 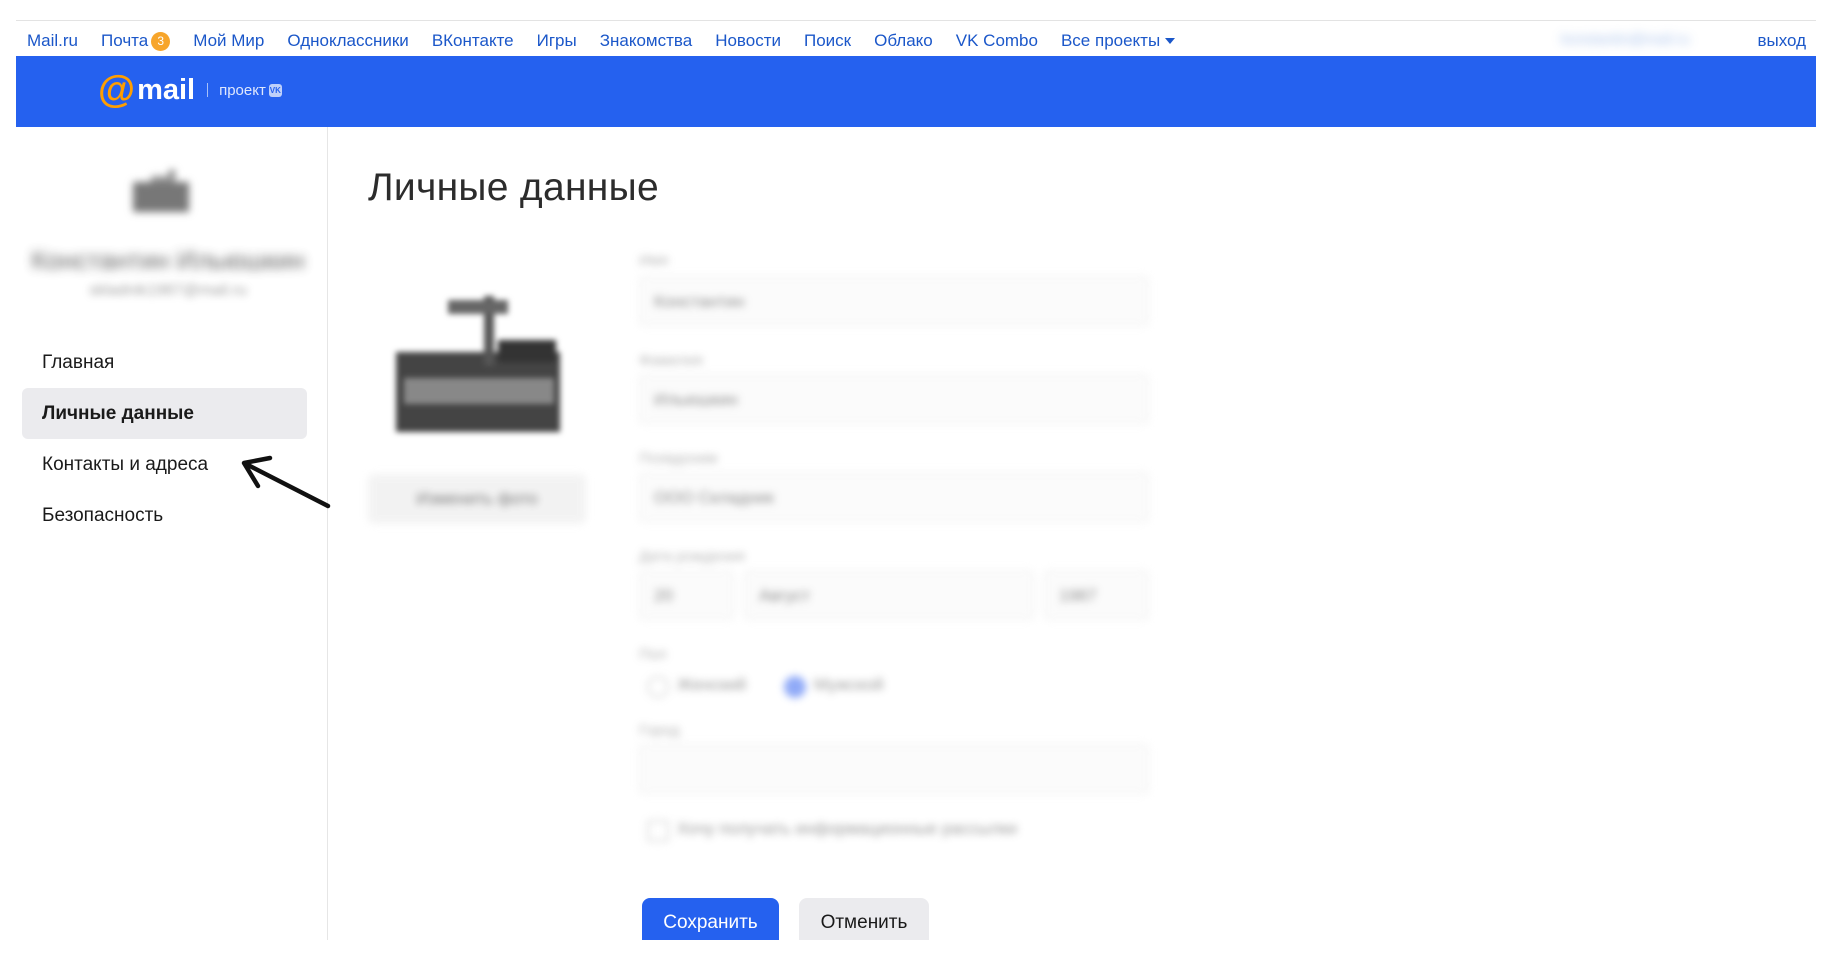 What do you see at coordinates (208, 90) in the screenshot?
I see `logo-divider` at bounding box center [208, 90].